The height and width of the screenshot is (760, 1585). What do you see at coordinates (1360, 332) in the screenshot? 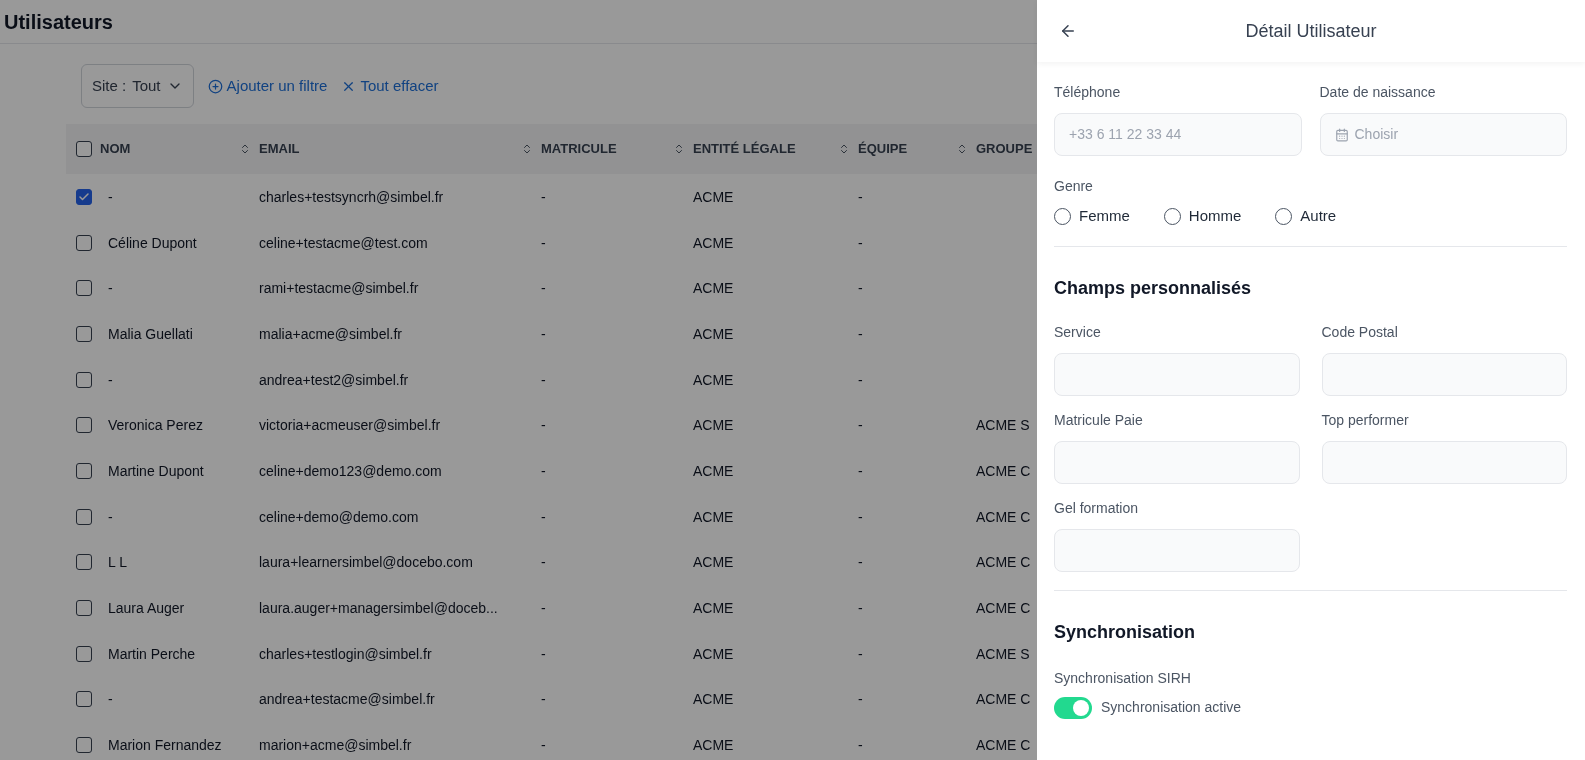
I see `field-label: Code Postal` at bounding box center [1360, 332].